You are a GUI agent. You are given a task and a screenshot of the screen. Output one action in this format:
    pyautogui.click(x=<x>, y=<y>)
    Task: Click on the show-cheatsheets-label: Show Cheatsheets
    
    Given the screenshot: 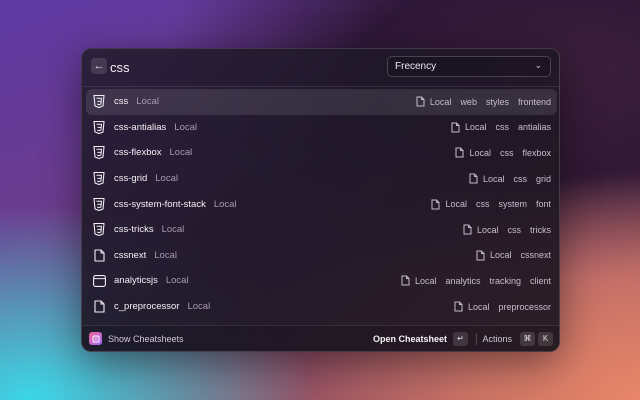 What is the action you would take?
    pyautogui.click(x=146, y=339)
    